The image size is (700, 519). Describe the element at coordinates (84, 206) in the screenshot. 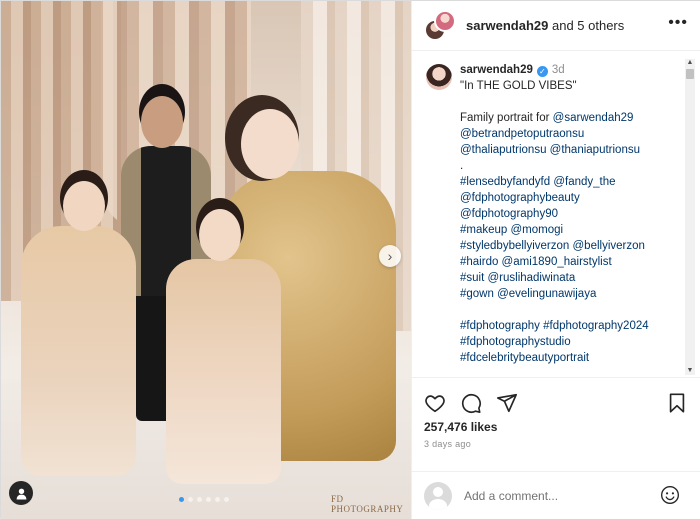

I see `older-girl-head` at that location.